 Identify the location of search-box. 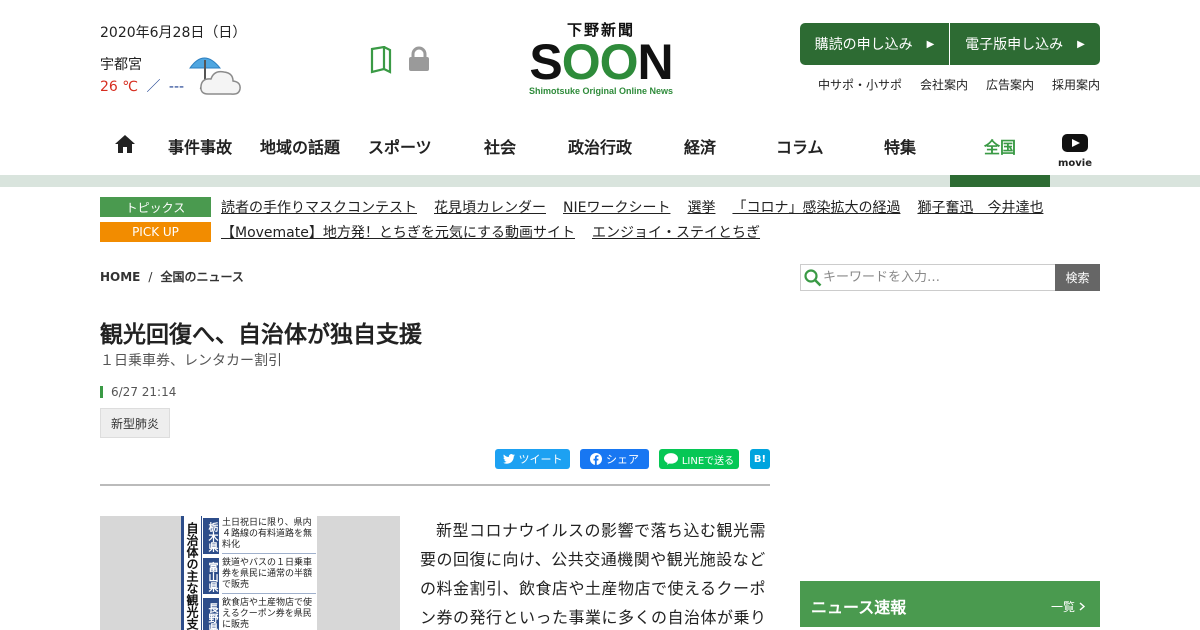
(928, 277).